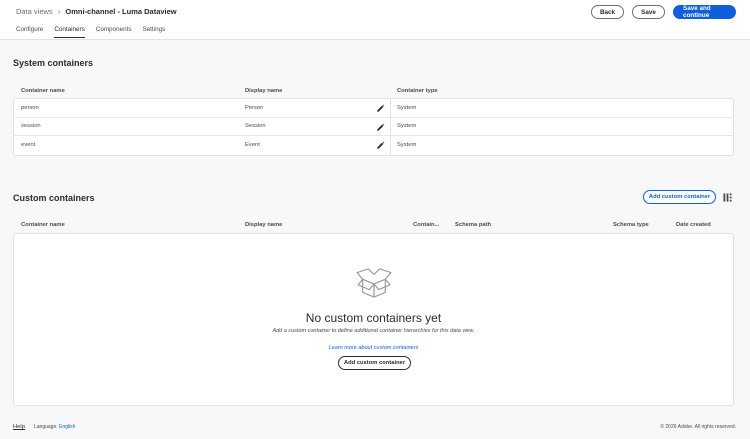 The image size is (750, 439). What do you see at coordinates (19, 427) in the screenshot?
I see `help-link: Help` at bounding box center [19, 427].